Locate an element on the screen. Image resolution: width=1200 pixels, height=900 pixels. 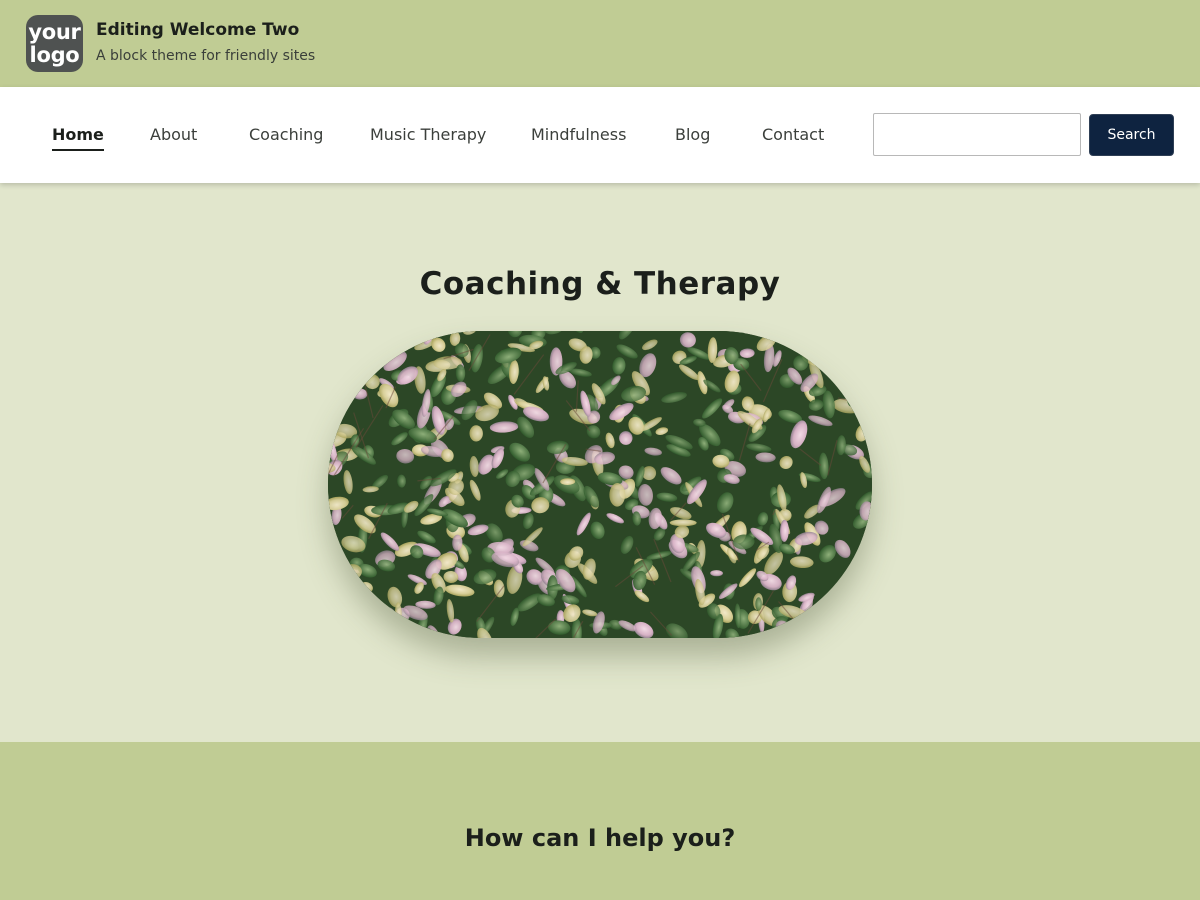
logo-line-2: logo is located at coordinates (54, 54).